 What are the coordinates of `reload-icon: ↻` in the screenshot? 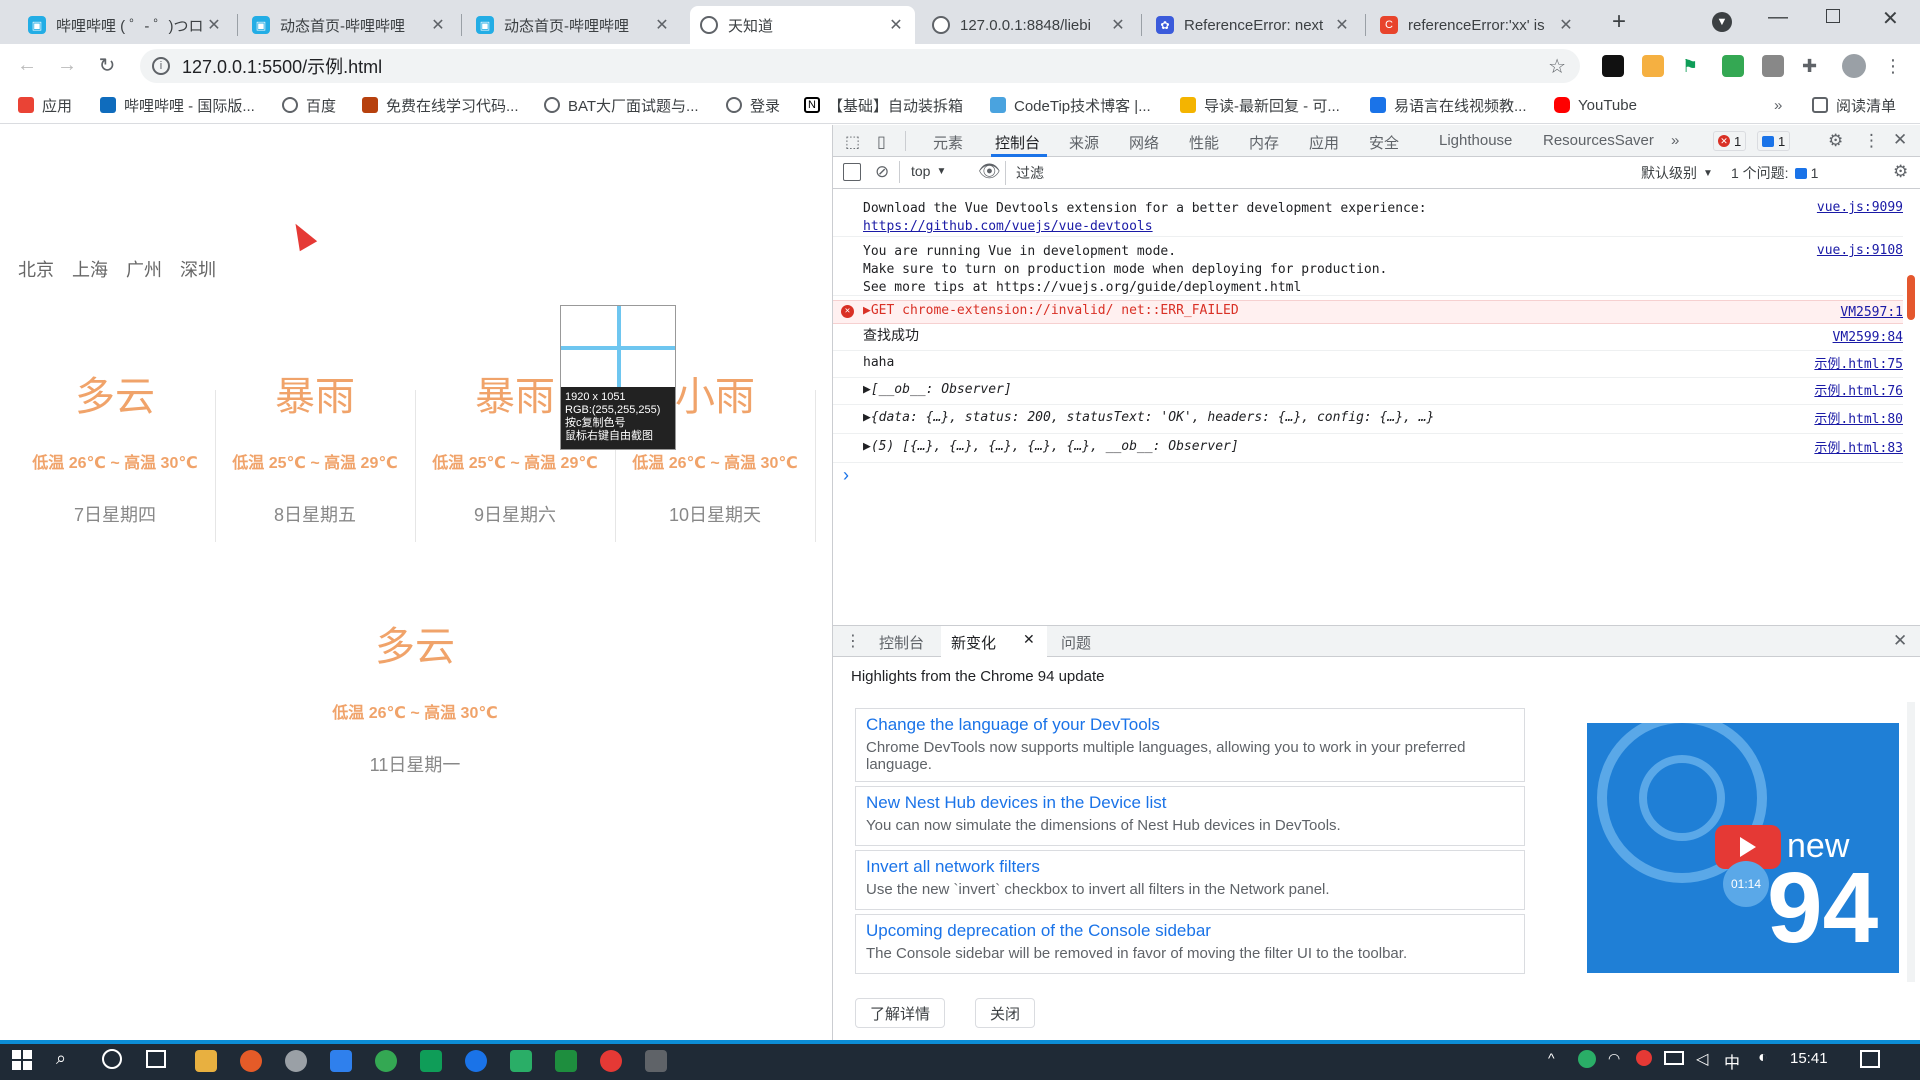 It's located at (107, 65).